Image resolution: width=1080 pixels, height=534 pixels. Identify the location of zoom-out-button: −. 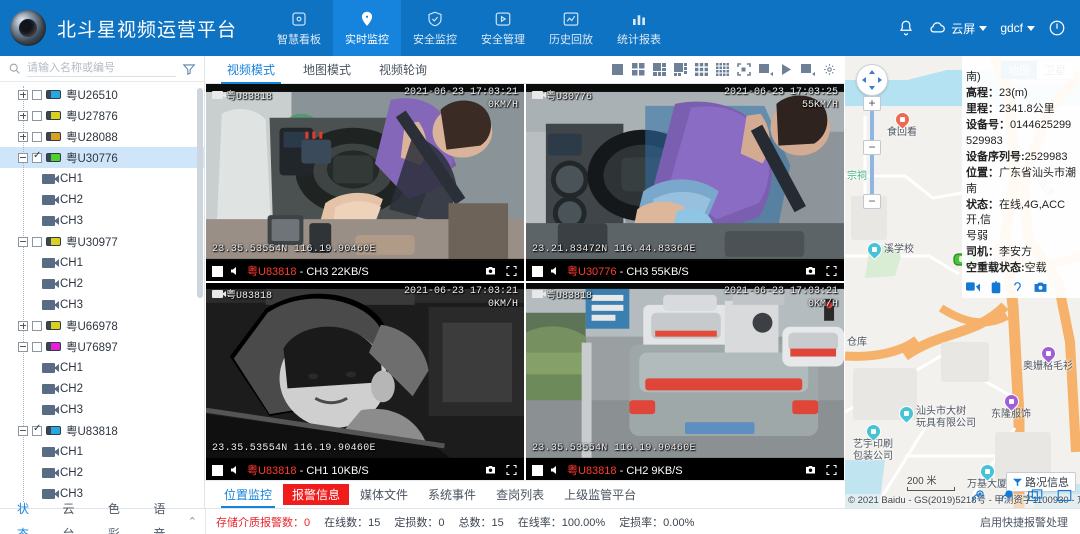
(872, 201).